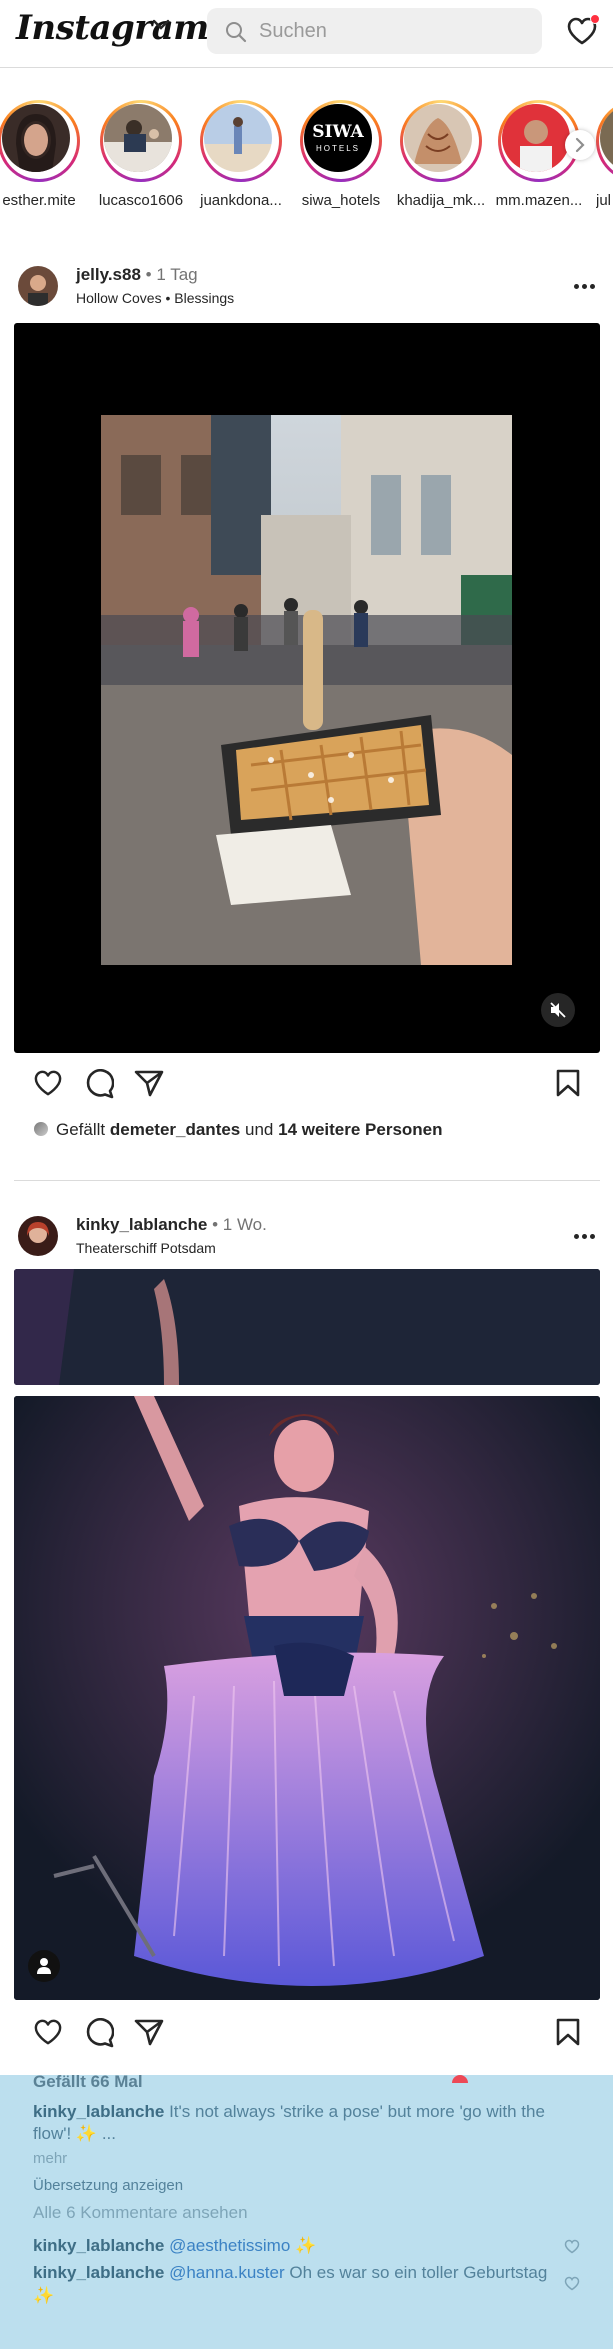  What do you see at coordinates (146, 1248) in the screenshot?
I see `post-location: Theaterschiff Potsdam` at bounding box center [146, 1248].